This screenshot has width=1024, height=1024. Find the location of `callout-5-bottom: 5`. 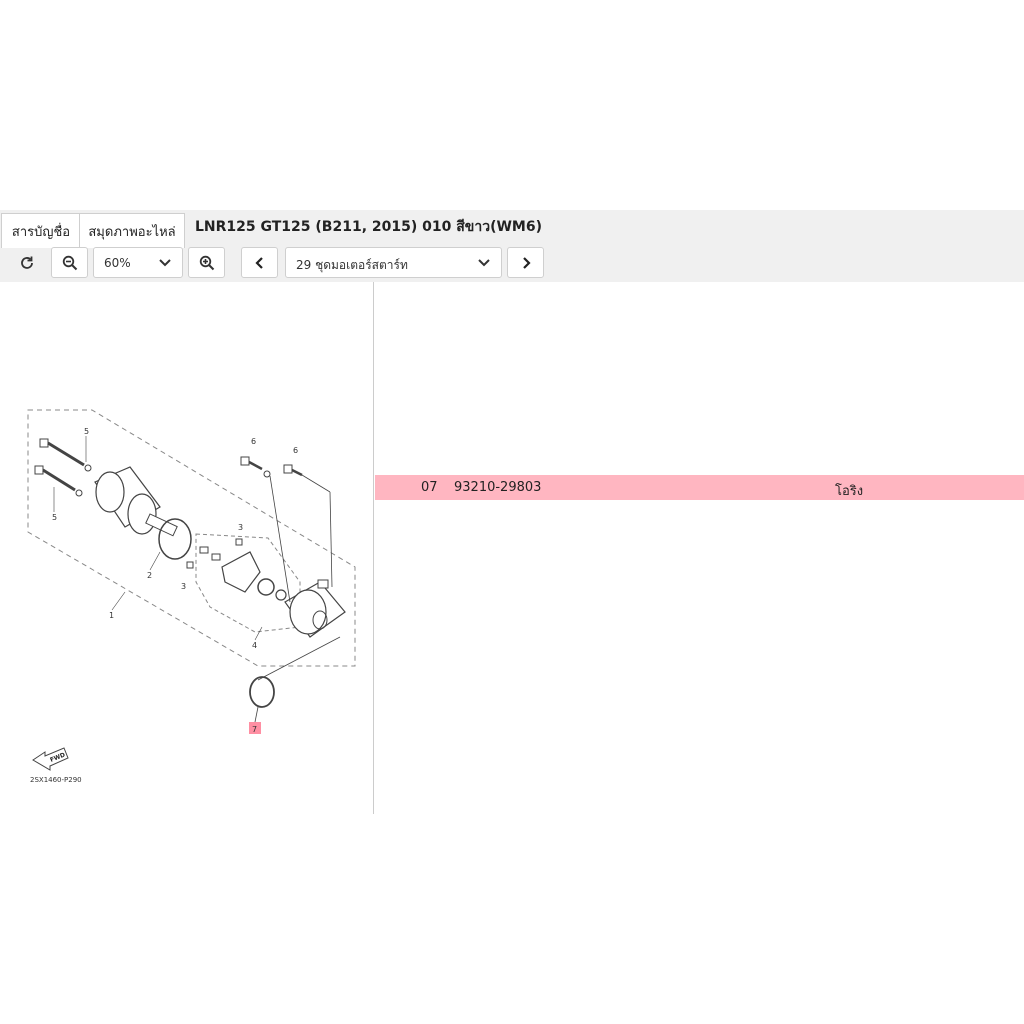

callout-5-bottom: 5 is located at coordinates (54, 517).